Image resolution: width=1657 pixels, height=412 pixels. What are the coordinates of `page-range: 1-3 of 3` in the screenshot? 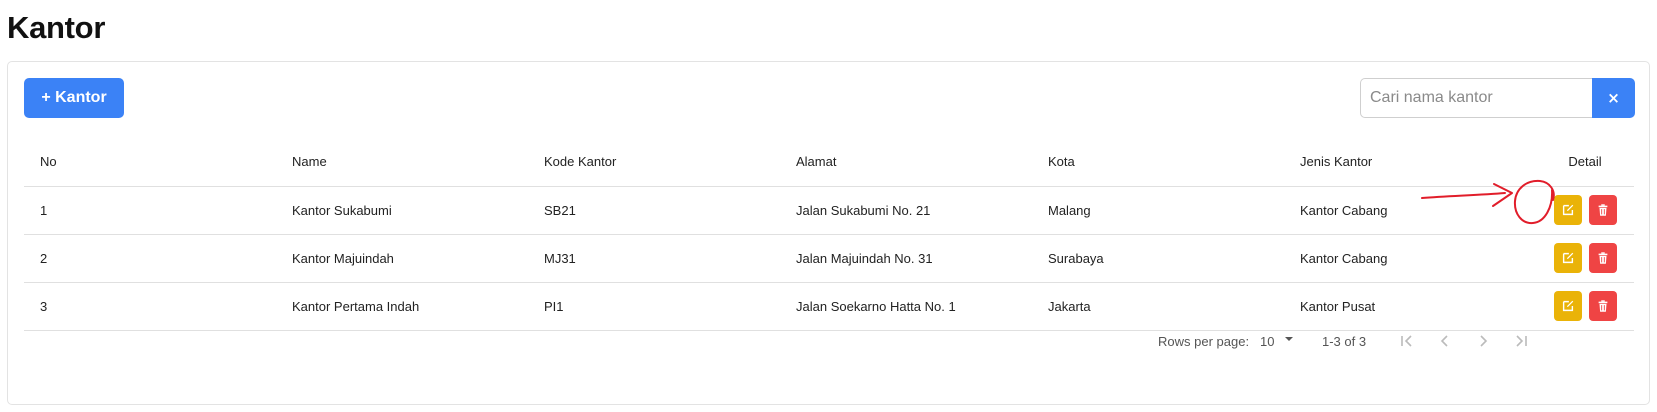 It's located at (1344, 341).